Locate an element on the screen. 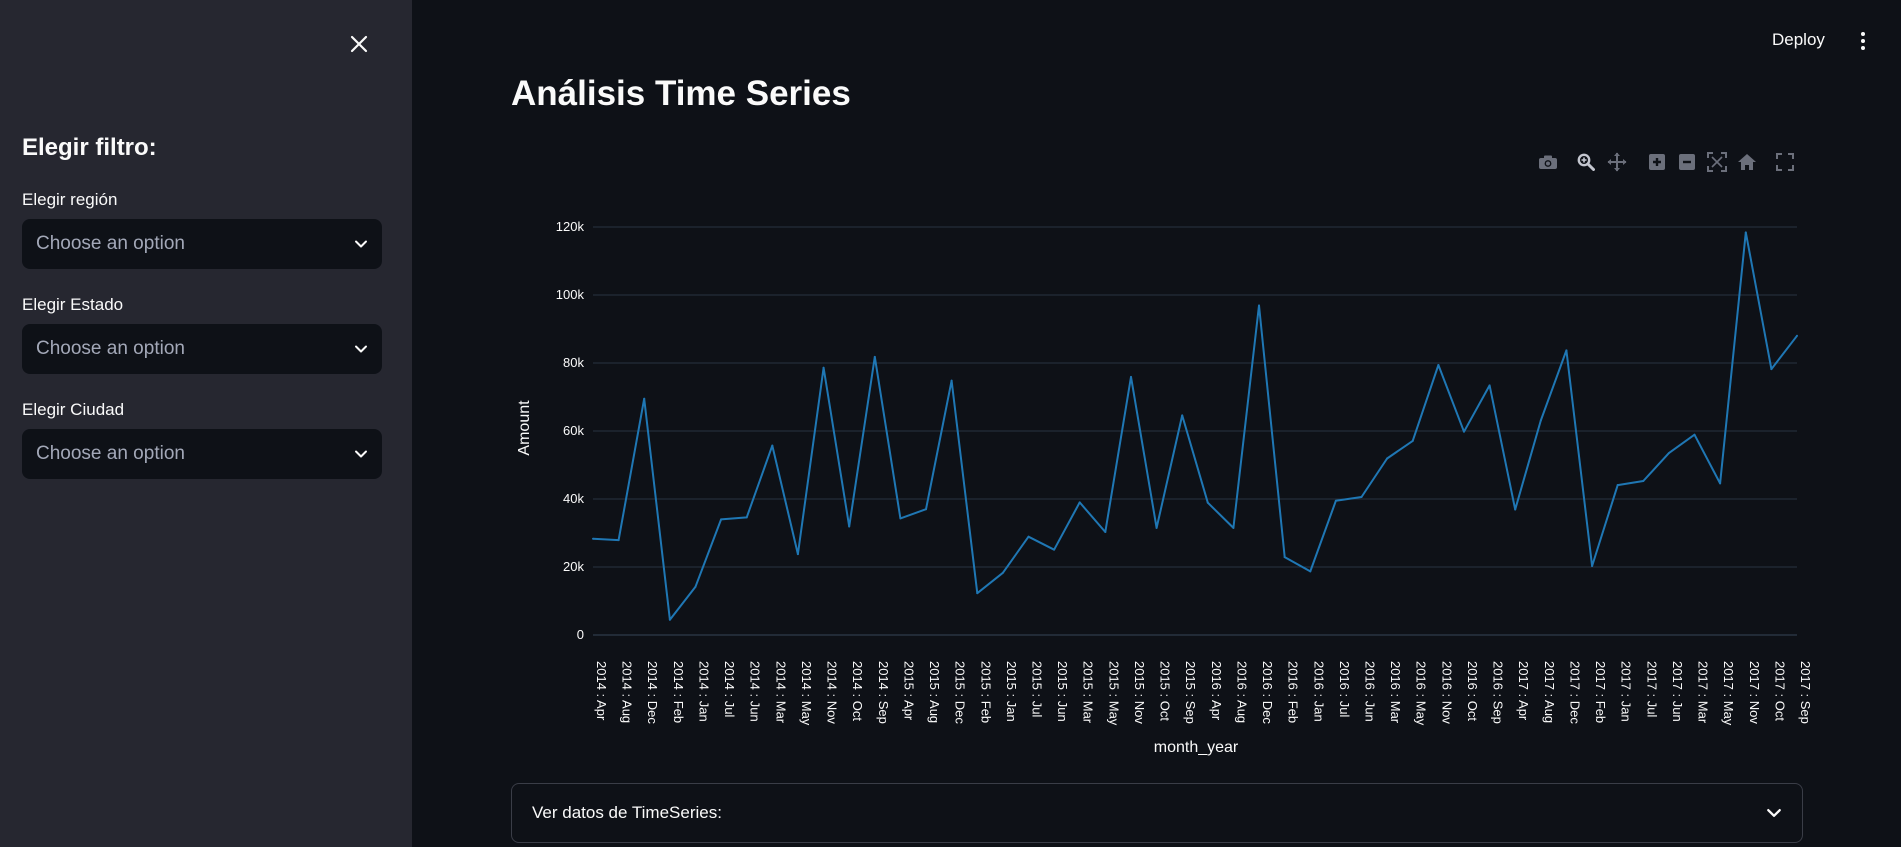  autoscale-button is located at coordinates (1717, 162).